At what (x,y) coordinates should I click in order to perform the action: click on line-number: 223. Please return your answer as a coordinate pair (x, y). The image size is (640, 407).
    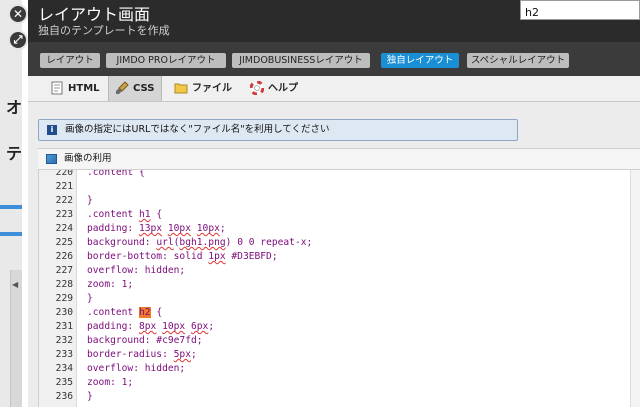
    Looking at the image, I should click on (64, 214).